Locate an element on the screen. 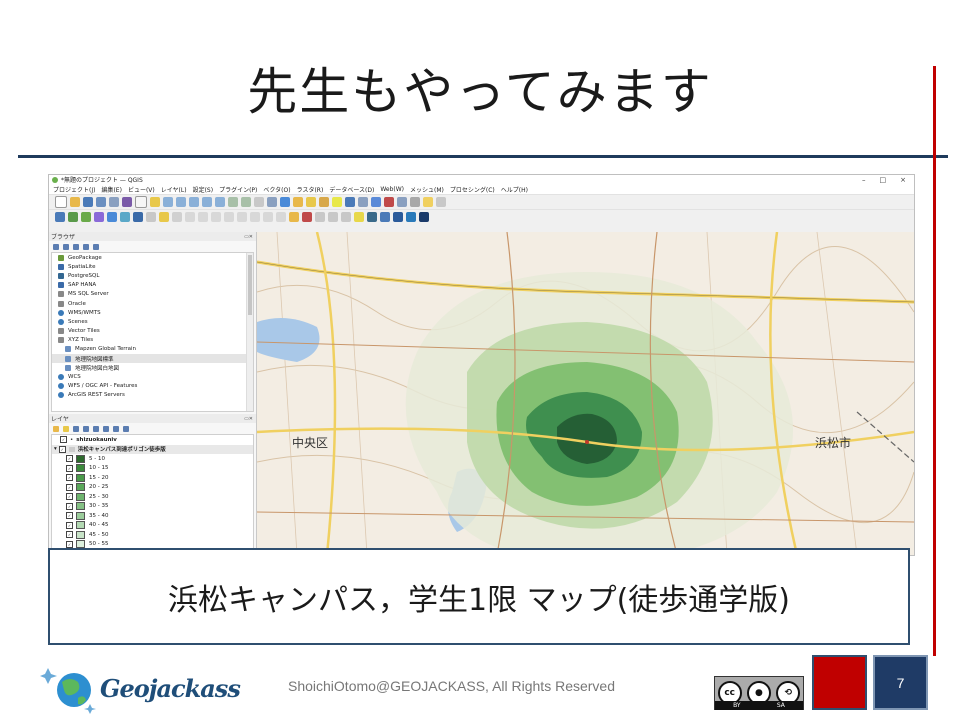 The image size is (960, 720). refresh-icon is located at coordinates (66, 246).